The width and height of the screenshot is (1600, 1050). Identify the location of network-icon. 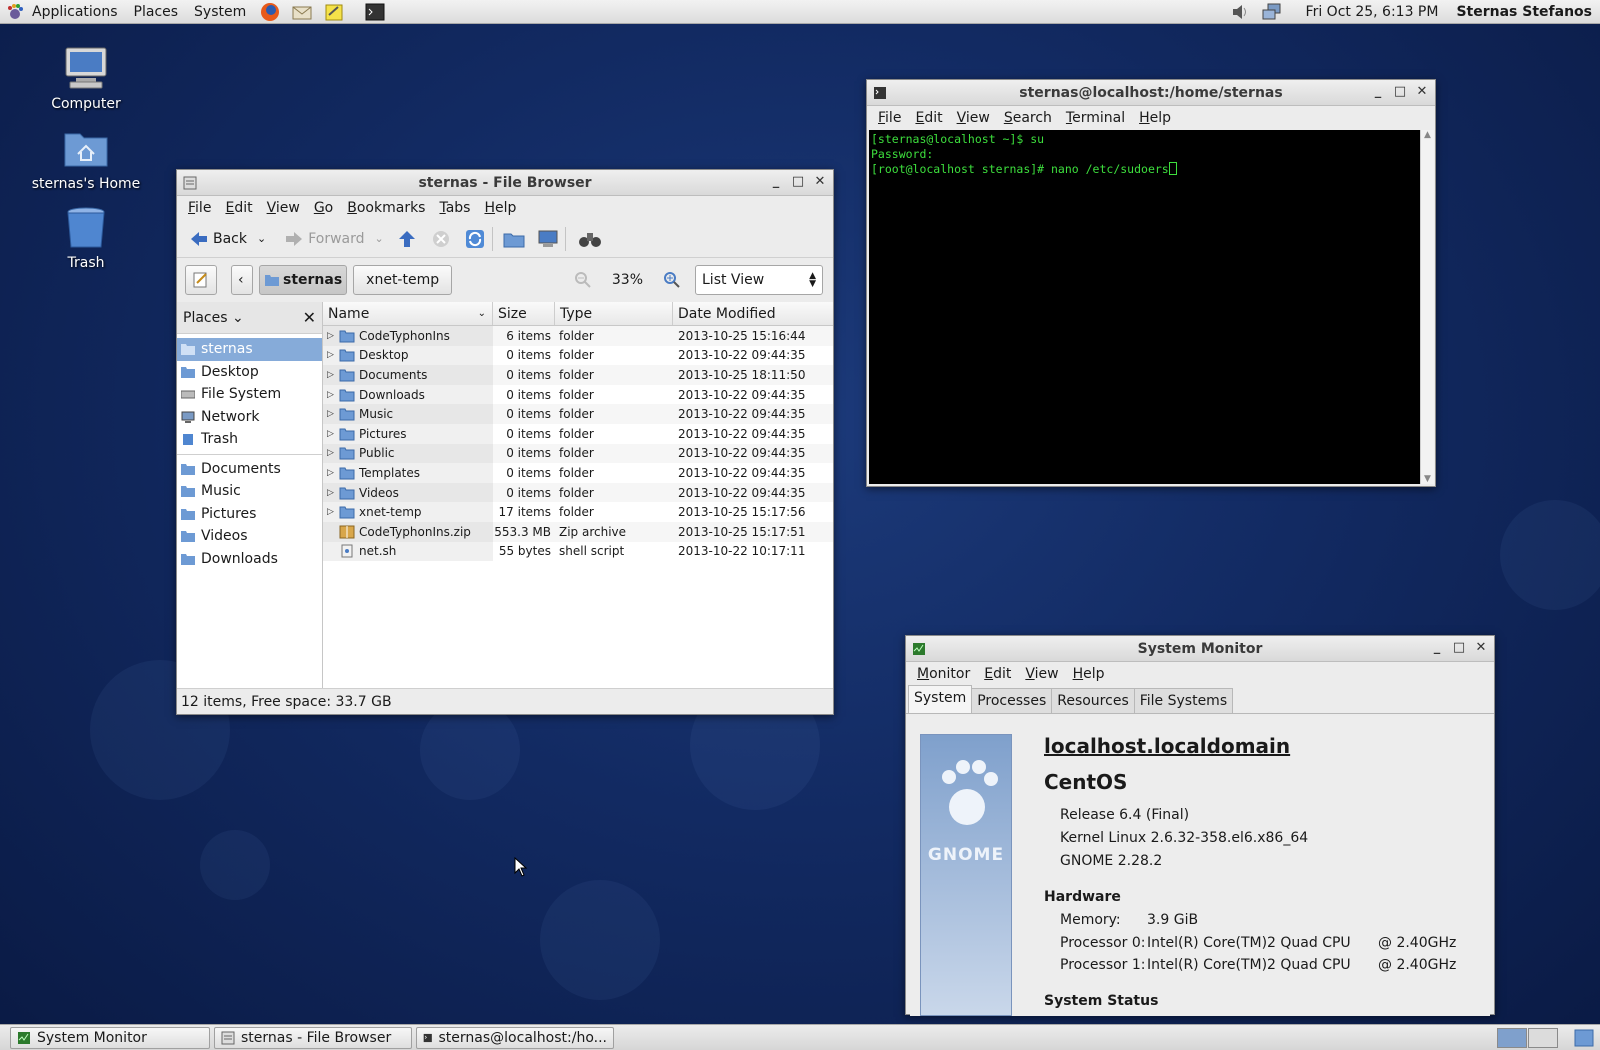
(1272, 12).